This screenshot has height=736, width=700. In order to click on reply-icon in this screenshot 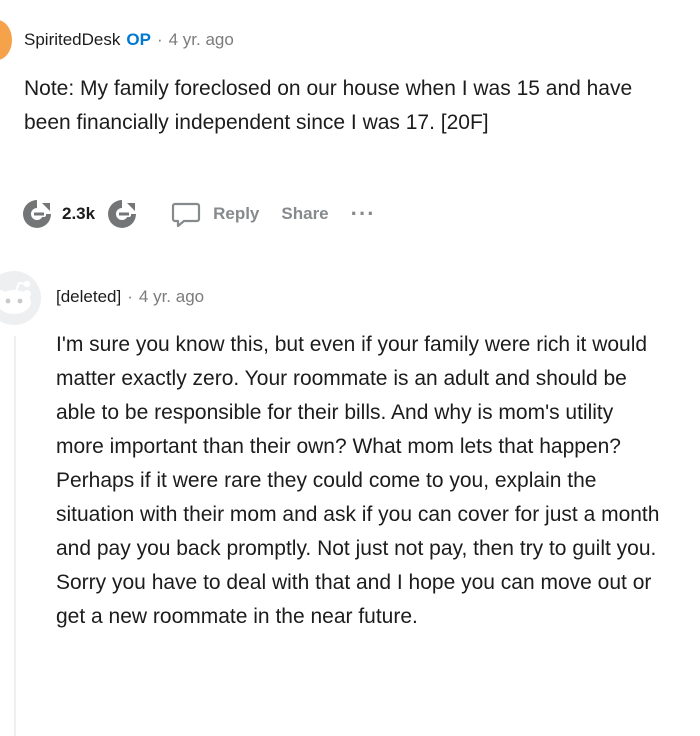, I will do `click(186, 214)`.